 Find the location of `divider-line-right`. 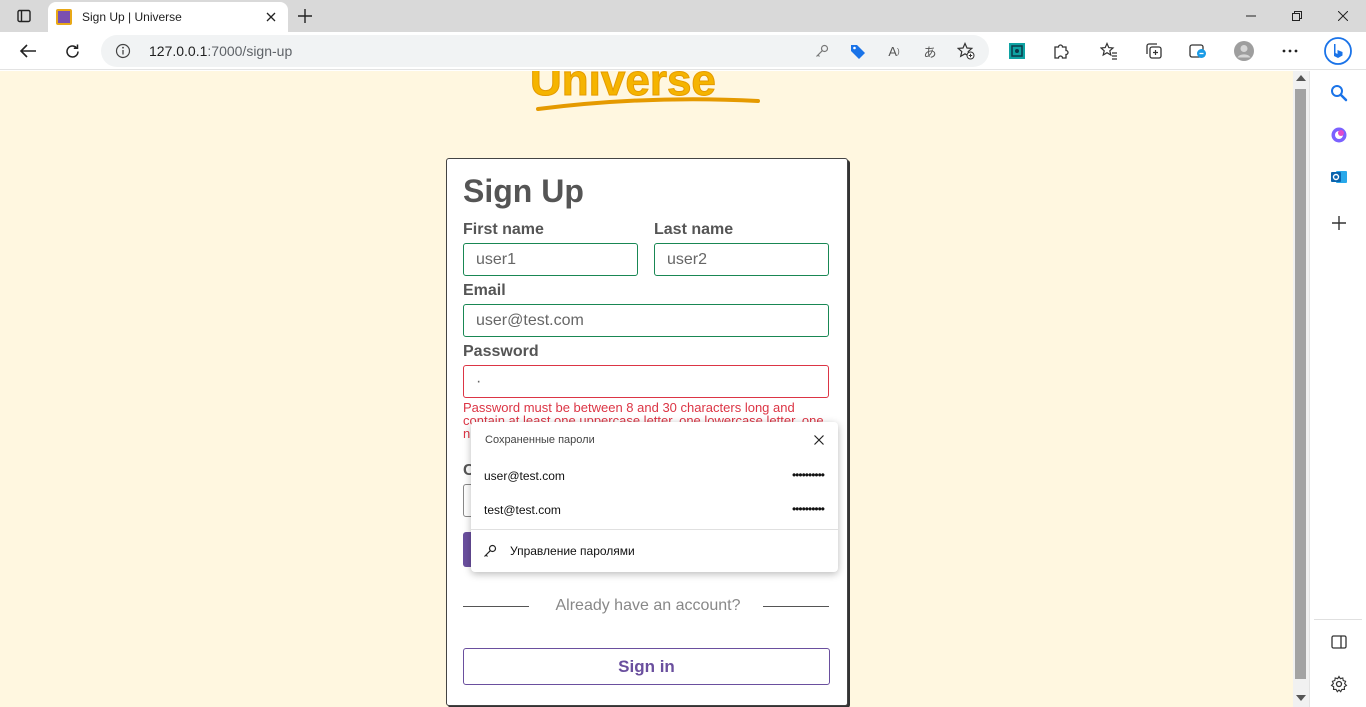

divider-line-right is located at coordinates (796, 606).